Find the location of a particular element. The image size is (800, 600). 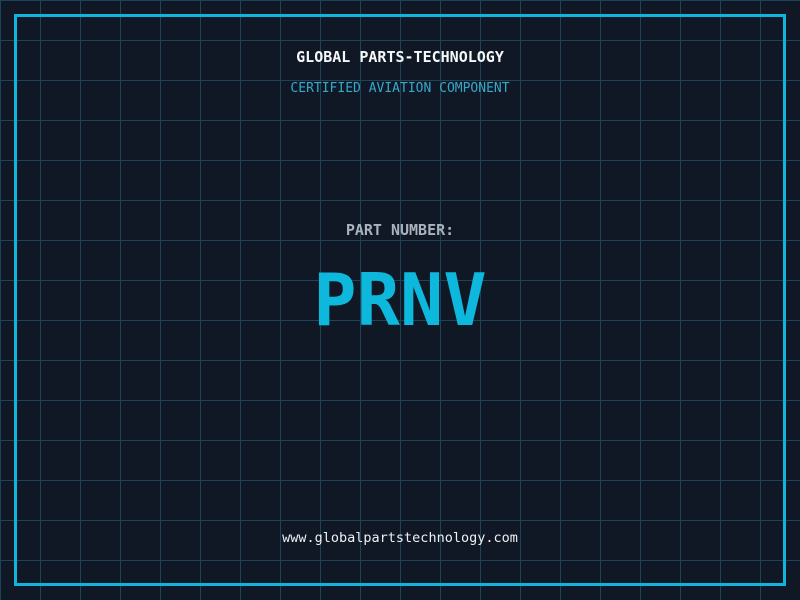

certification-subtitle: CERTIFIED AVIATION COMPONENT is located at coordinates (400, 88).